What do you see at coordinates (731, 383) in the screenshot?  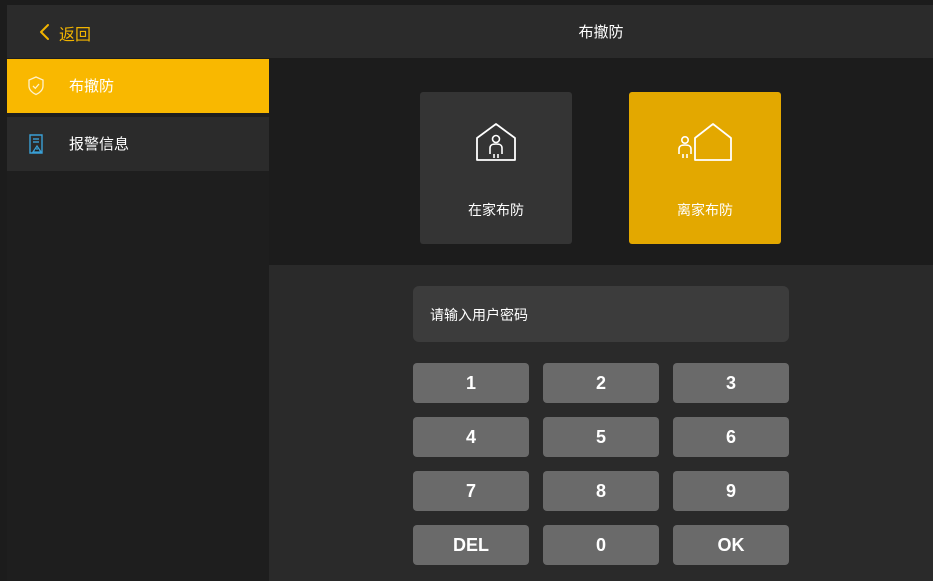 I see `key-3: 3` at bounding box center [731, 383].